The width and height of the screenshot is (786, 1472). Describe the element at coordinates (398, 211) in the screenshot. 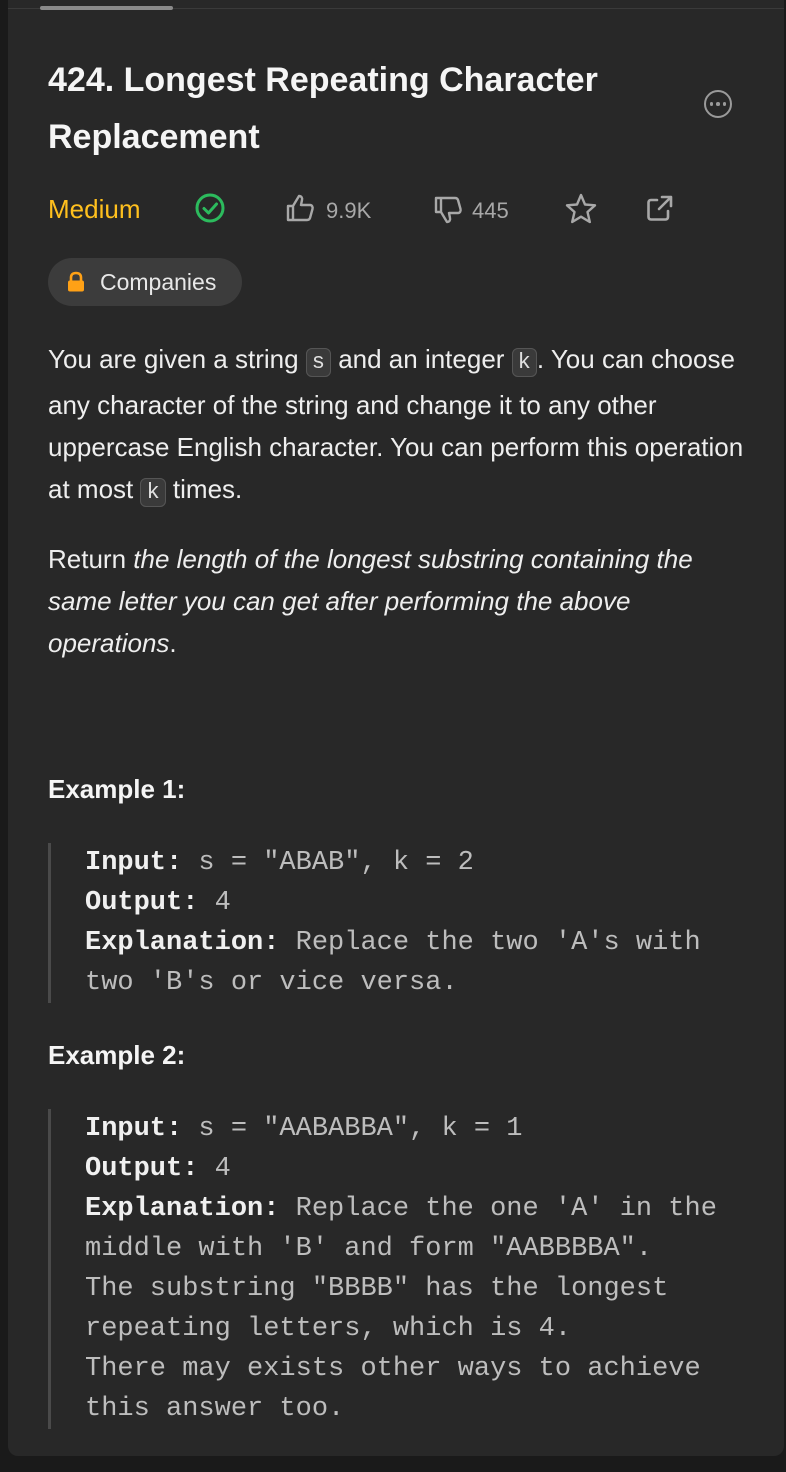

I see `problem-meta-row: Medium 9.9K 445` at that location.